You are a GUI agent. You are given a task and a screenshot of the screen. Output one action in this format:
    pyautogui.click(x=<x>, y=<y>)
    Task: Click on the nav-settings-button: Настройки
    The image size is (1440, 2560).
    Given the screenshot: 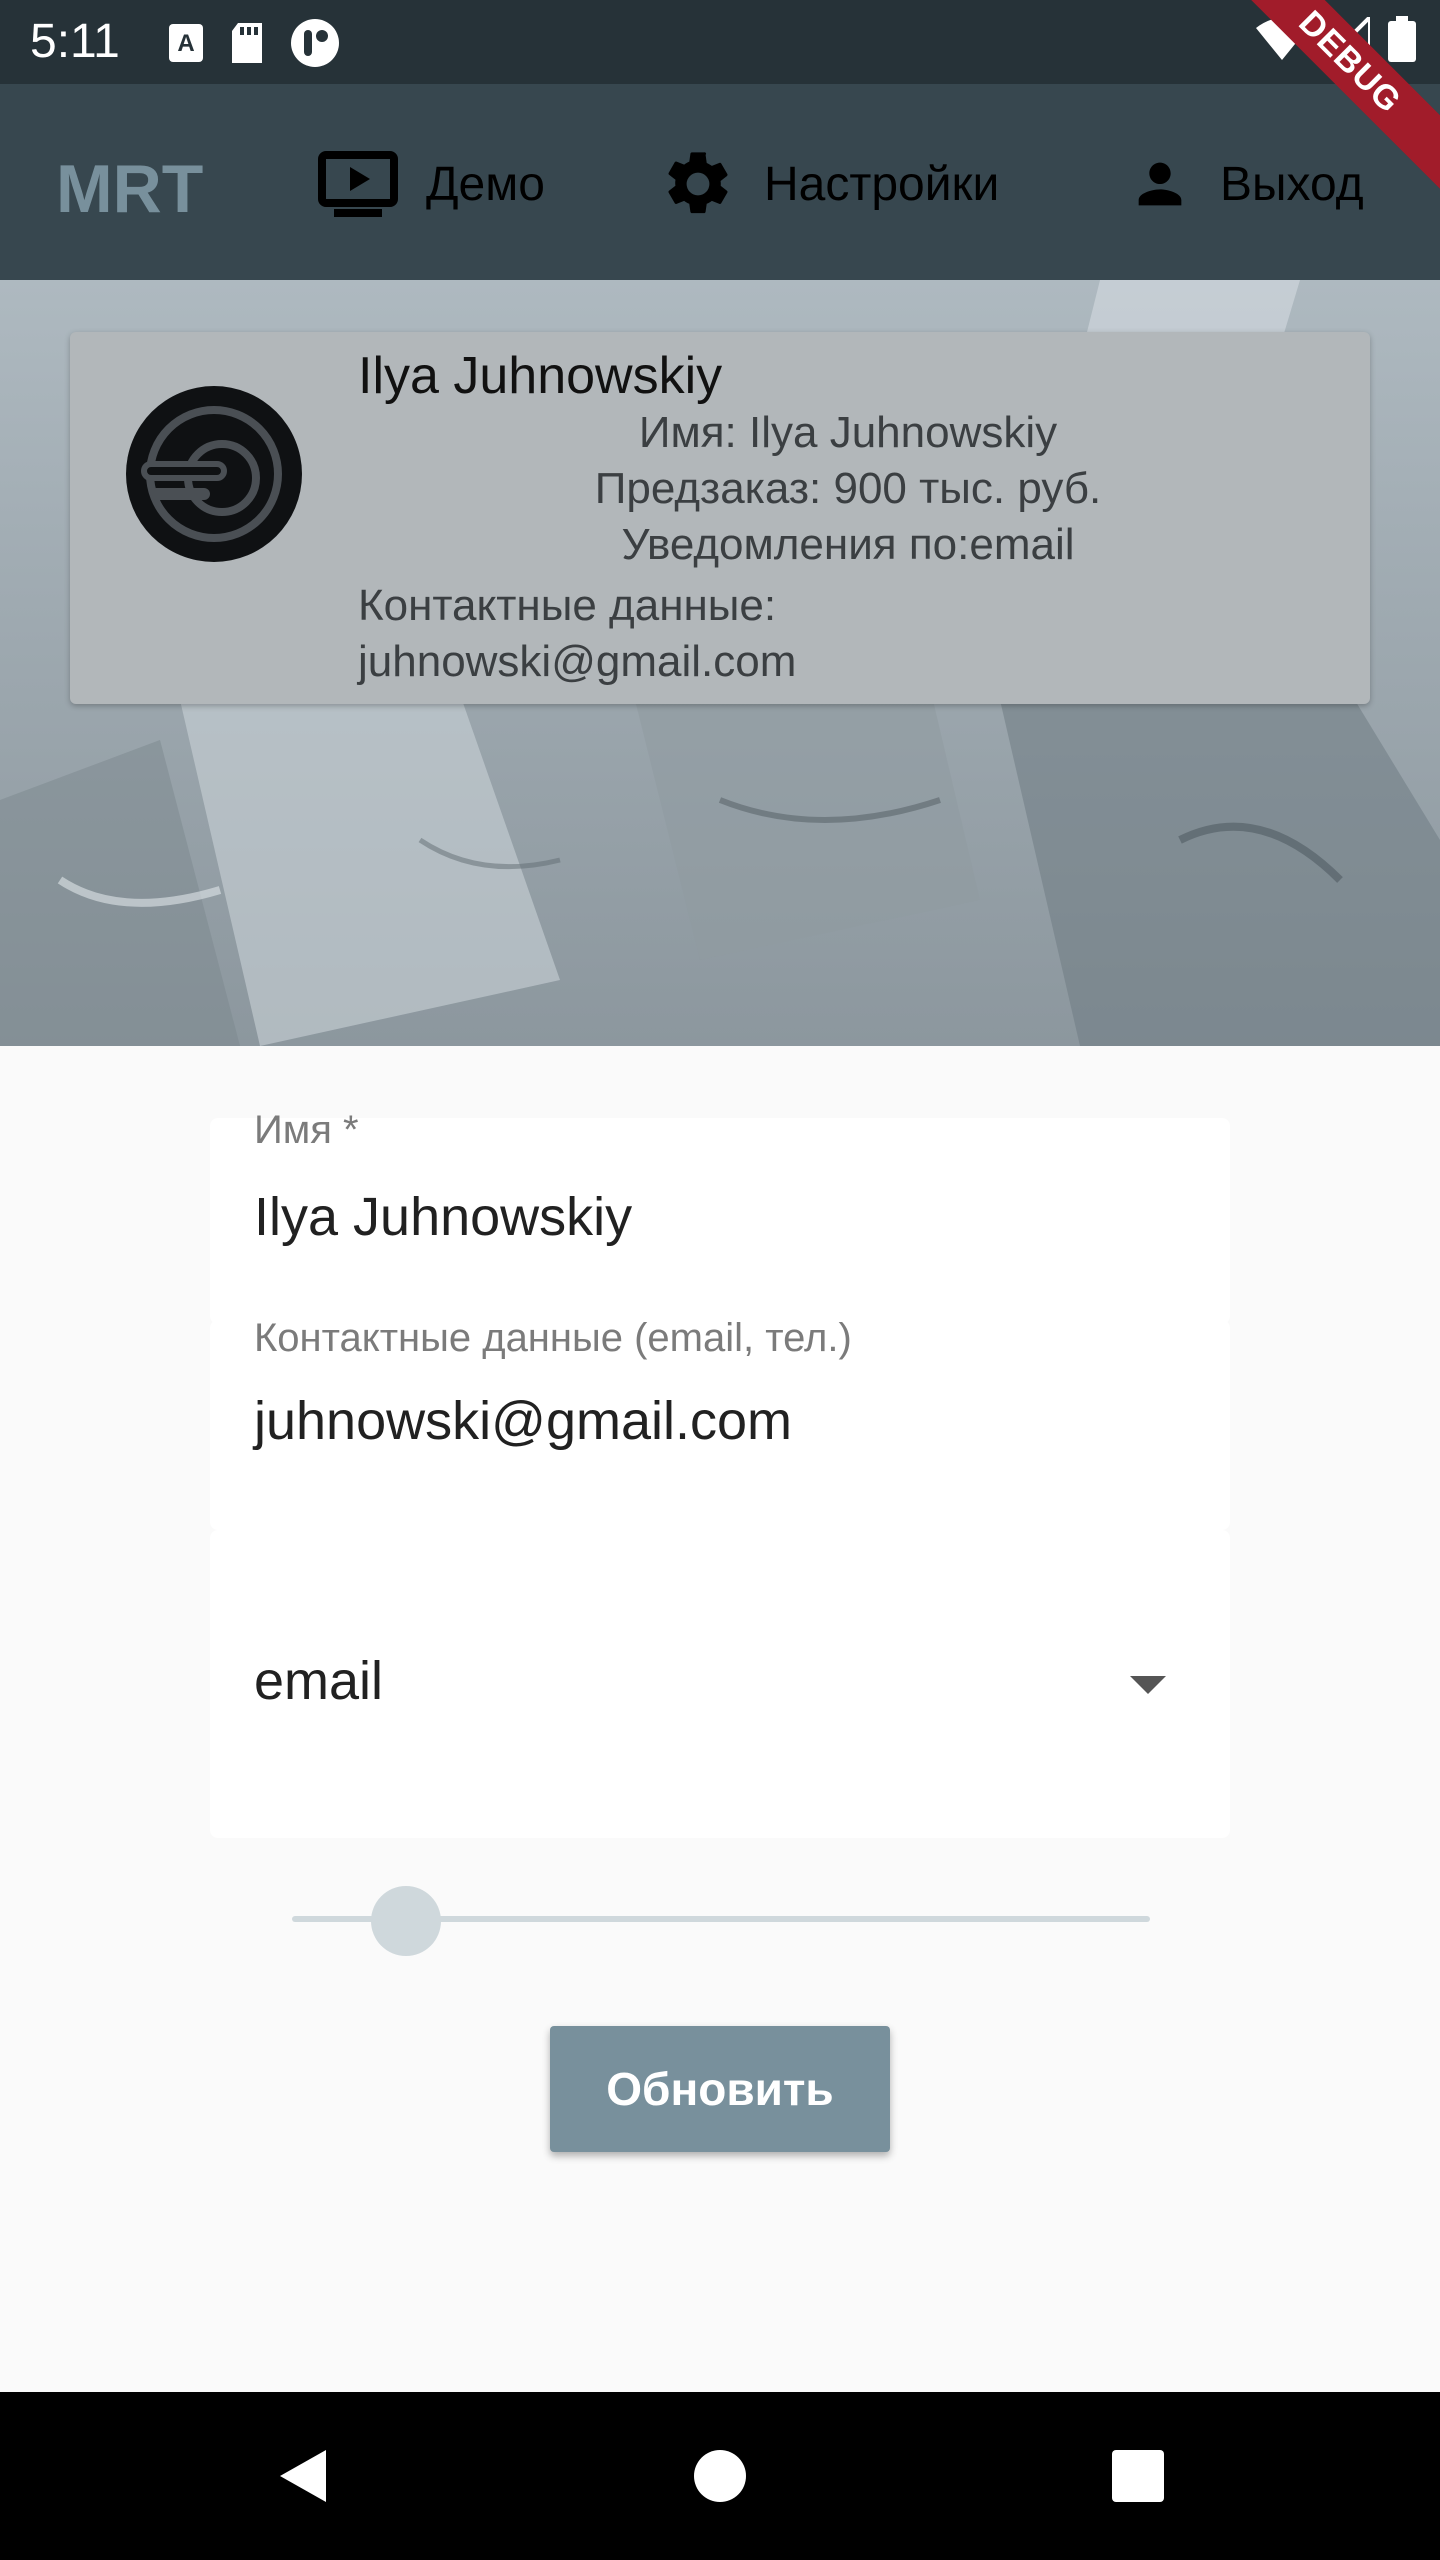 What is the action you would take?
    pyautogui.click(x=829, y=184)
    